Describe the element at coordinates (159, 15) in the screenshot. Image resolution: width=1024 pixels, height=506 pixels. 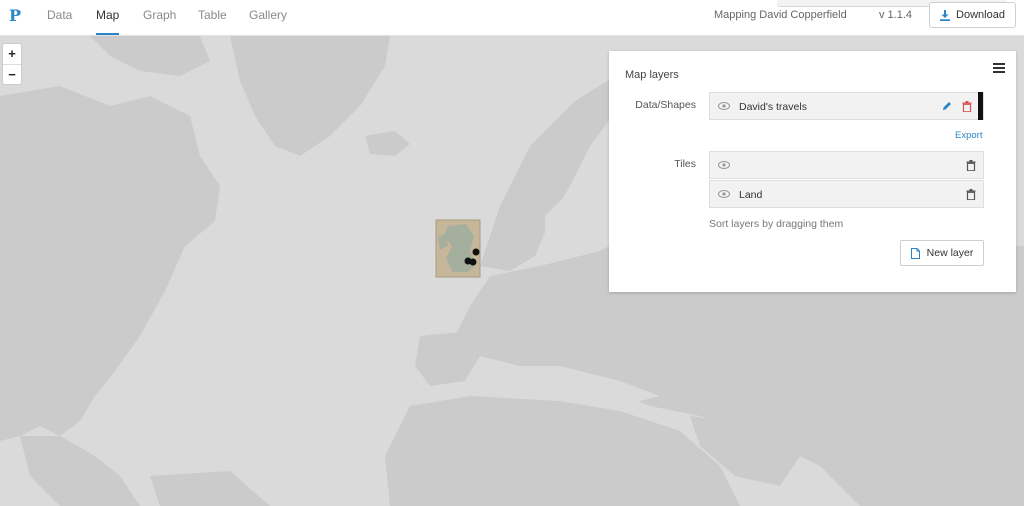
I see `tab-graph: Graph` at that location.